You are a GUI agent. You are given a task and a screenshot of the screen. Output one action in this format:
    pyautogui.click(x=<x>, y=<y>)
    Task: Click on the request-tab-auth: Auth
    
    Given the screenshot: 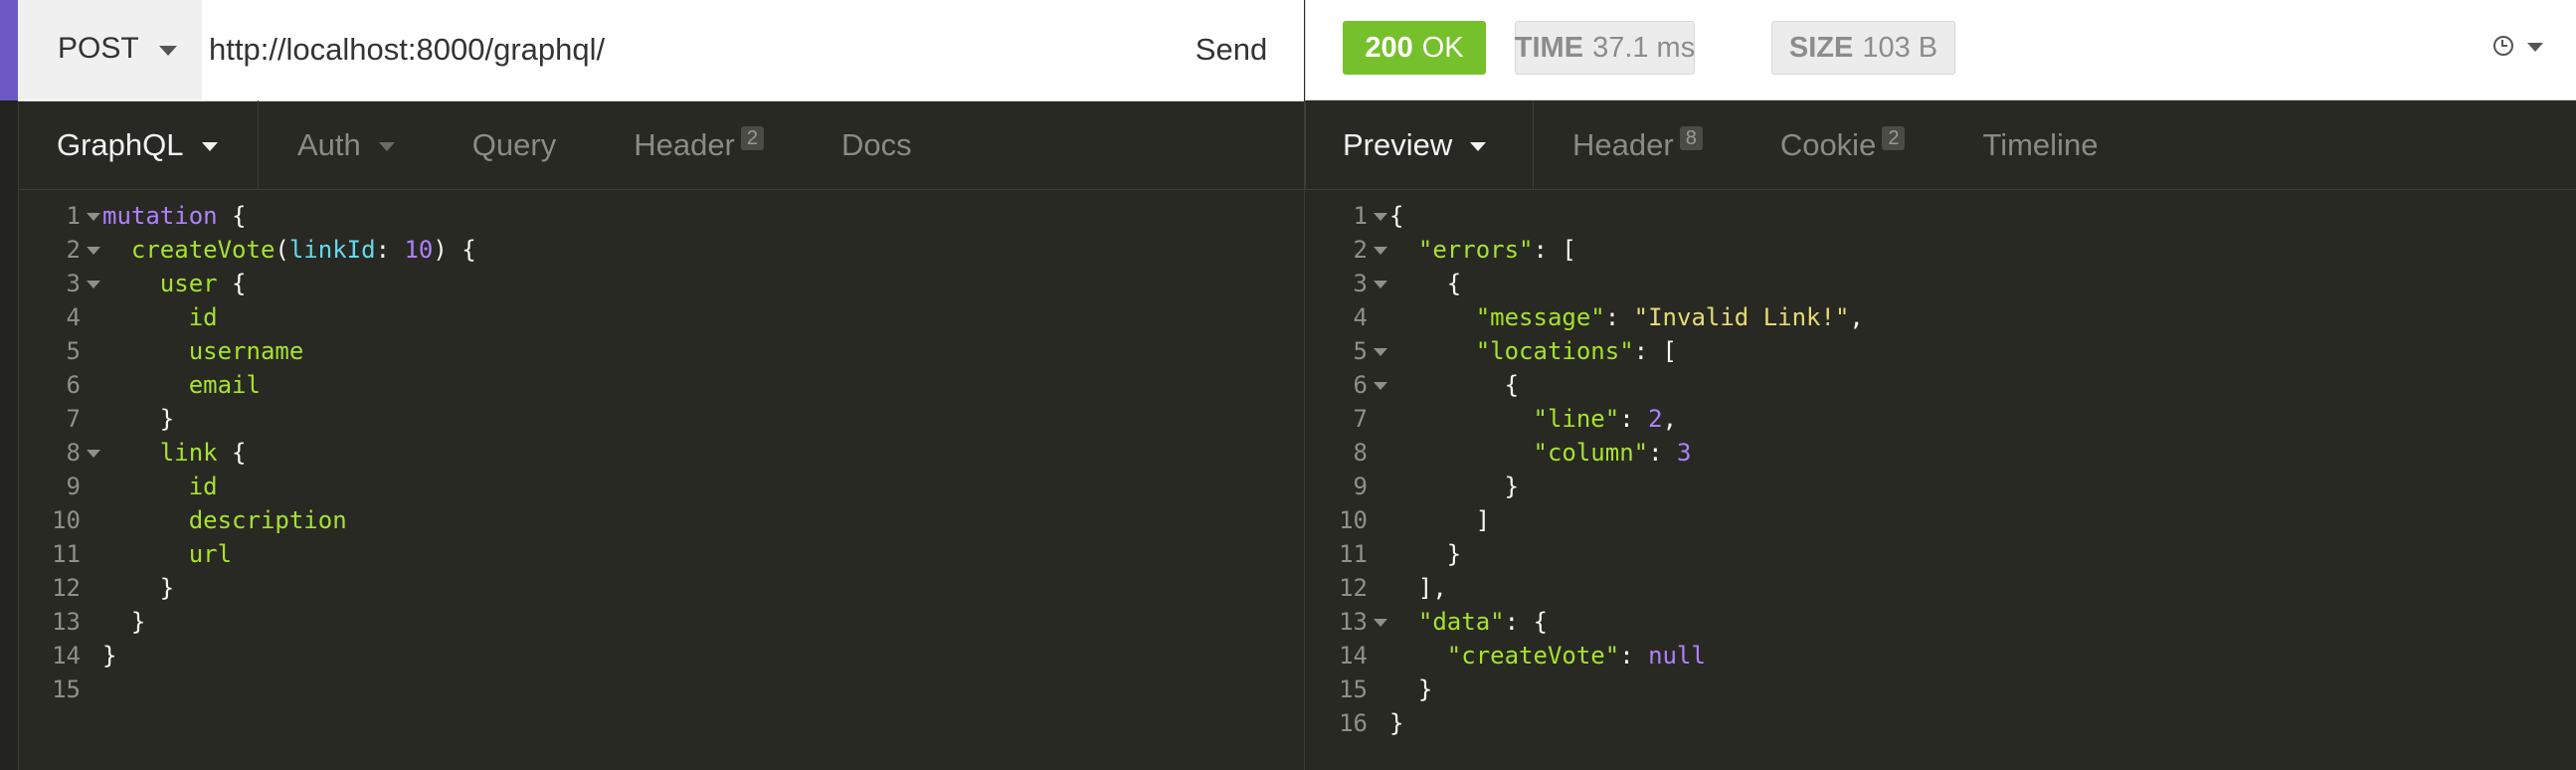 What is the action you would take?
    pyautogui.click(x=346, y=144)
    